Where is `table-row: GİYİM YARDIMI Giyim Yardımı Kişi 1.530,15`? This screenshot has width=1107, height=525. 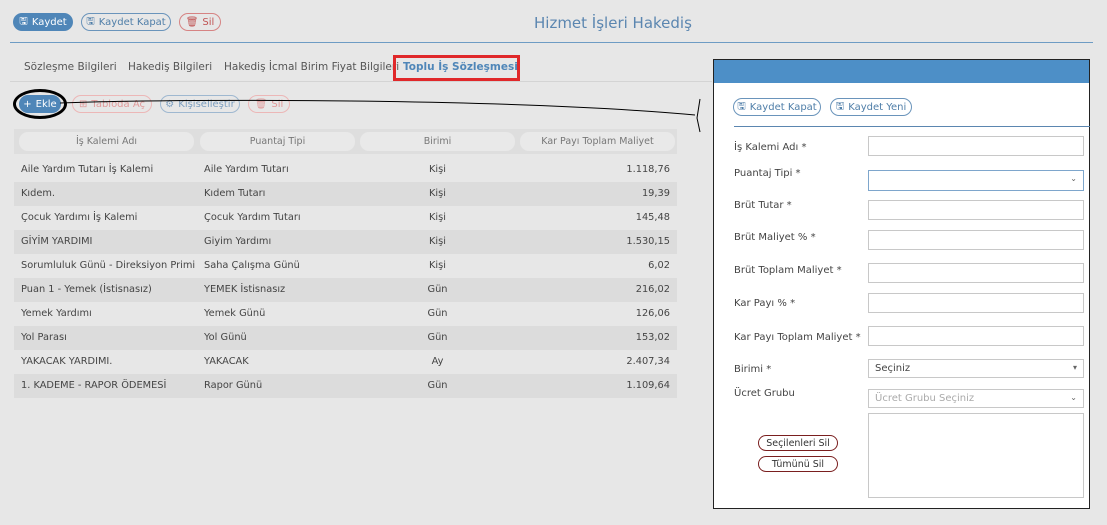
table-row: GİYİM YARDIMI Giyim Yardımı Kişi 1.530,15 is located at coordinates (345, 242).